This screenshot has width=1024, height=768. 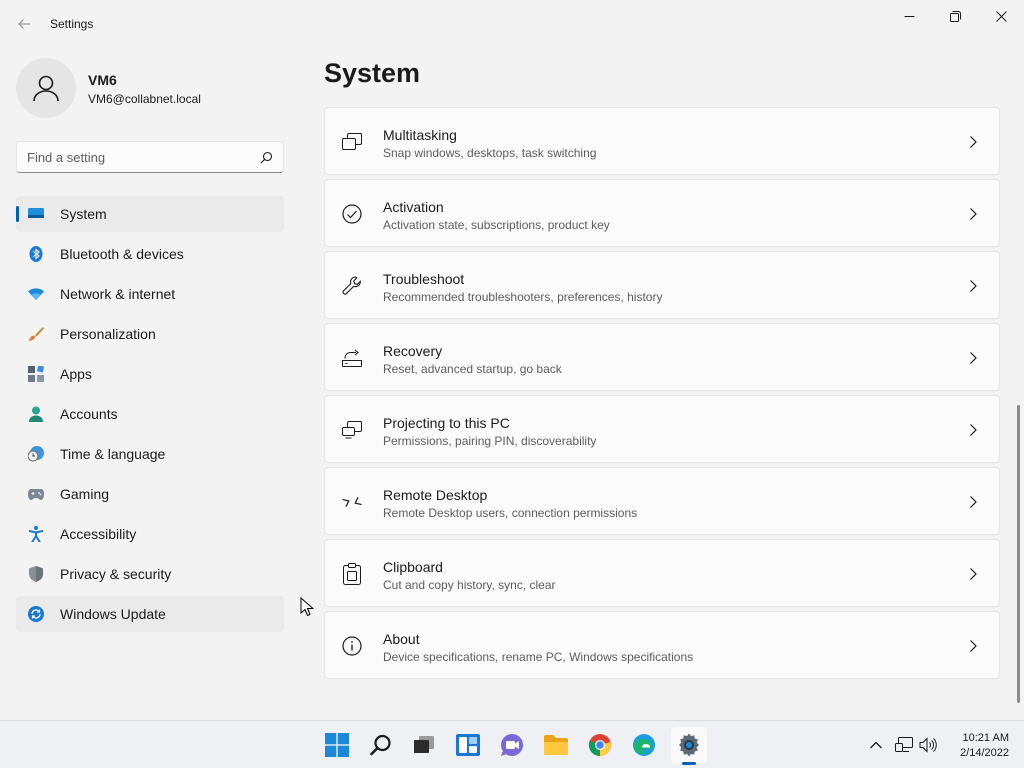 What do you see at coordinates (1018, 554) in the screenshot?
I see `scrollbar-thumb` at bounding box center [1018, 554].